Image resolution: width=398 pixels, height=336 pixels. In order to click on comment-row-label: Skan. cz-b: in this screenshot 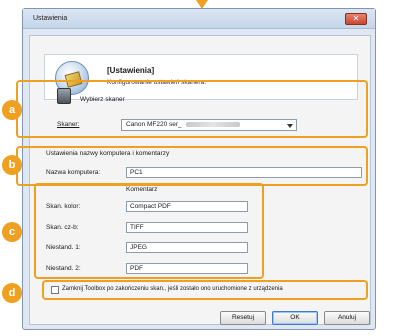, I will do `click(62, 227)`.